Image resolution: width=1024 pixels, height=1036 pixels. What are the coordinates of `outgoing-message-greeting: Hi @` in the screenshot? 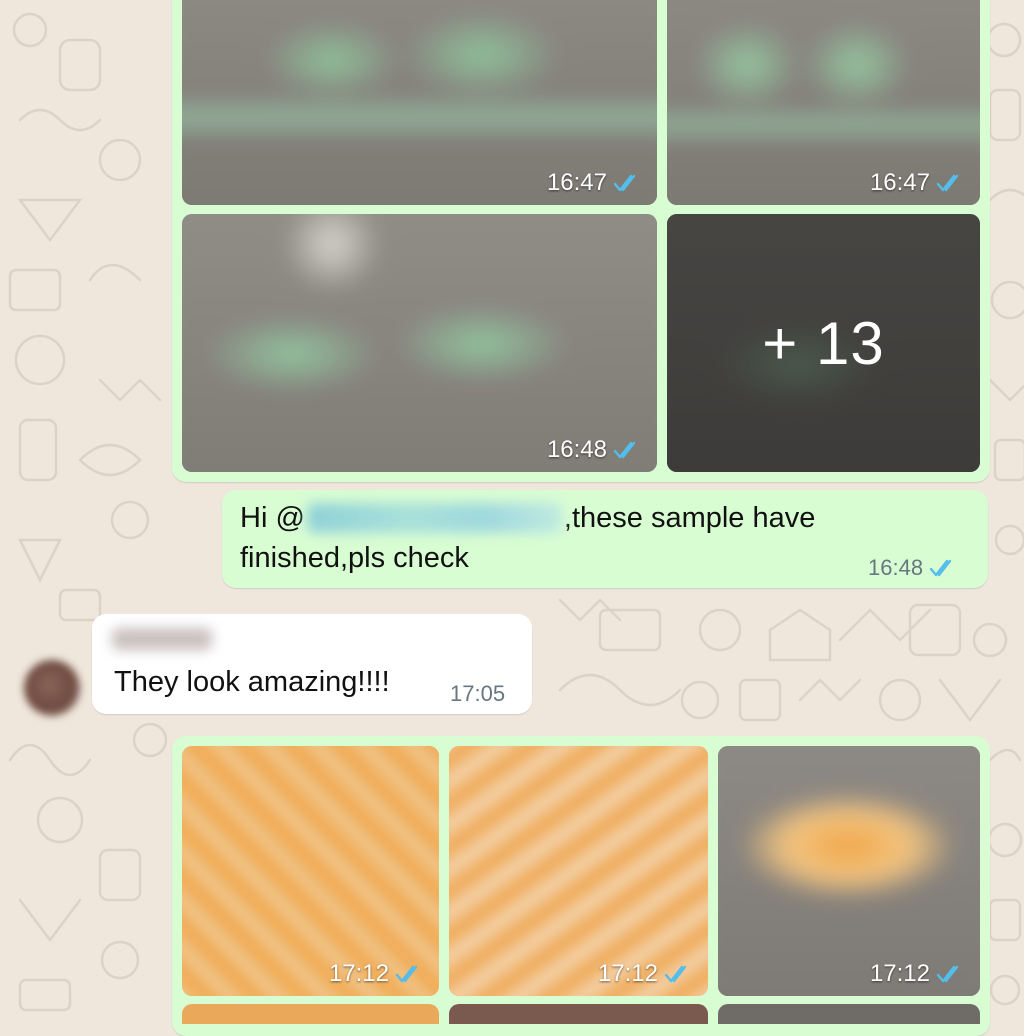 It's located at (272, 518).